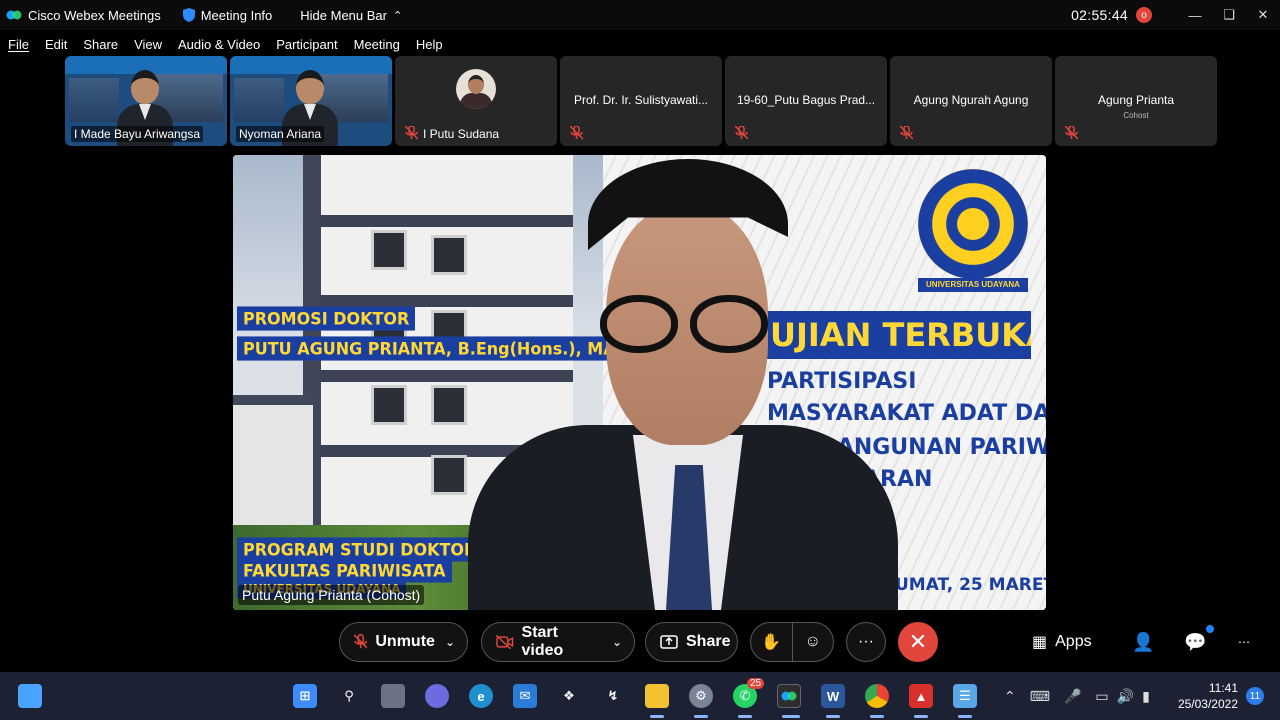  I want to click on emoji-reaction-icon: ☺, so click(813, 642).